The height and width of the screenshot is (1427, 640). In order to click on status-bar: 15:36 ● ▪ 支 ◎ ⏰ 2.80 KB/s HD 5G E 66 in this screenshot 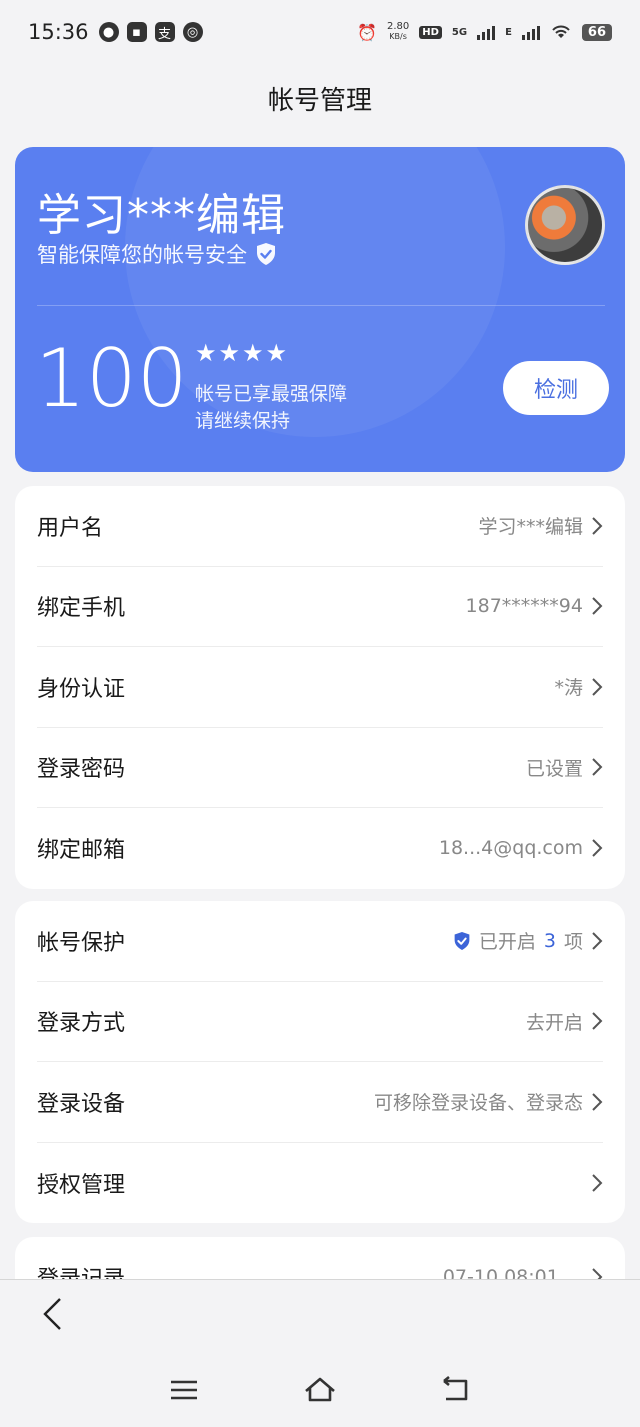, I will do `click(320, 32)`.